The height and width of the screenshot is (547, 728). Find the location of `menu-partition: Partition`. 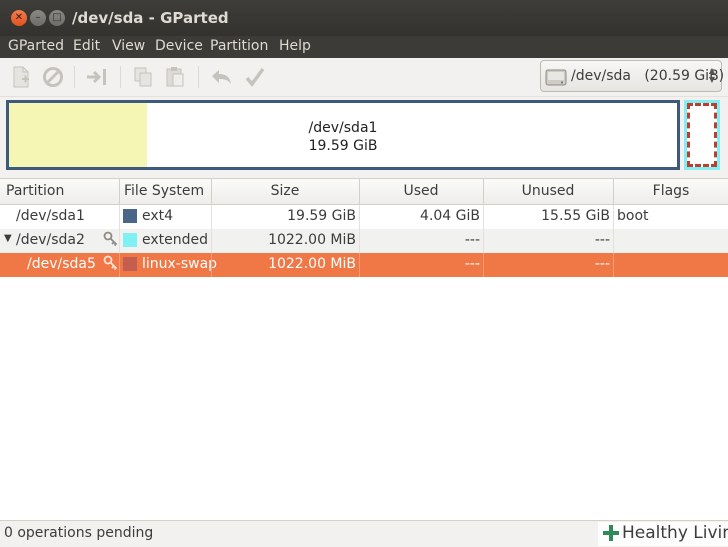

menu-partition: Partition is located at coordinates (239, 46).